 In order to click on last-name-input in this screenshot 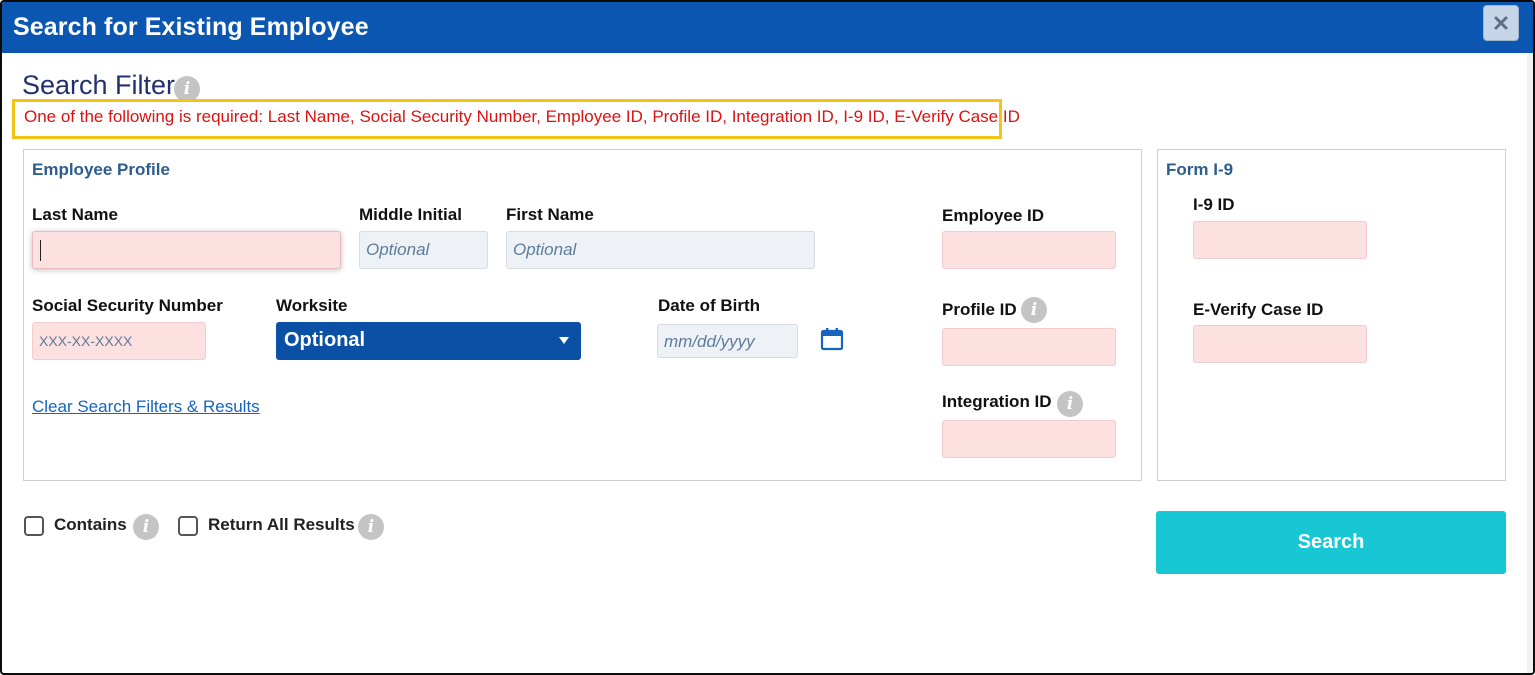, I will do `click(186, 250)`.